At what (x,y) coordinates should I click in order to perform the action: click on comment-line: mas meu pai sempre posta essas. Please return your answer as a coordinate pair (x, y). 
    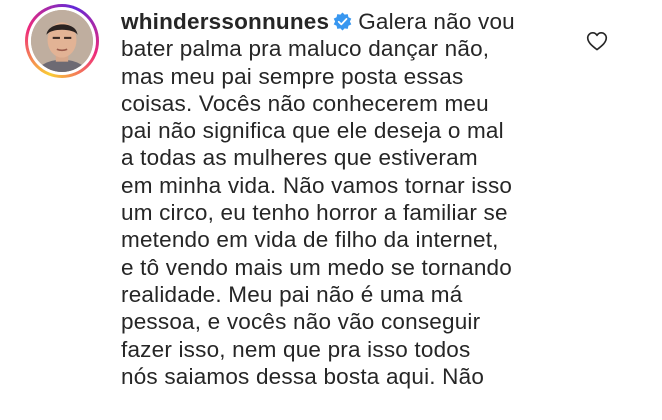
    Looking at the image, I should click on (292, 76).